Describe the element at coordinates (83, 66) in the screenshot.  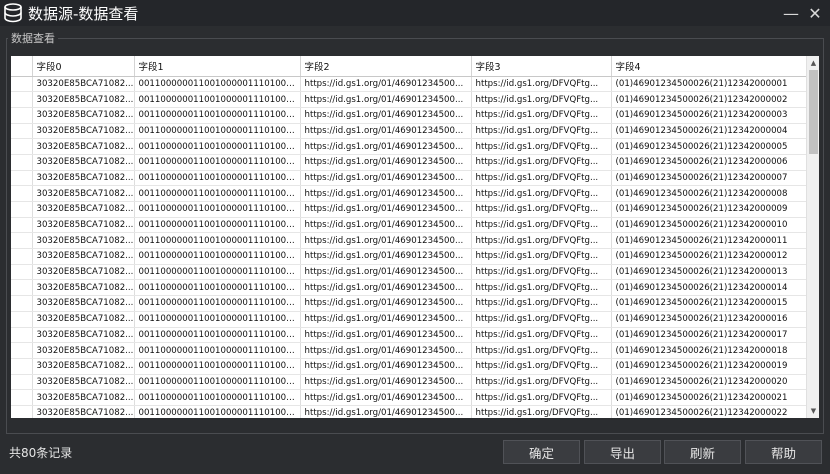
I see `column-header: 字段0` at that location.